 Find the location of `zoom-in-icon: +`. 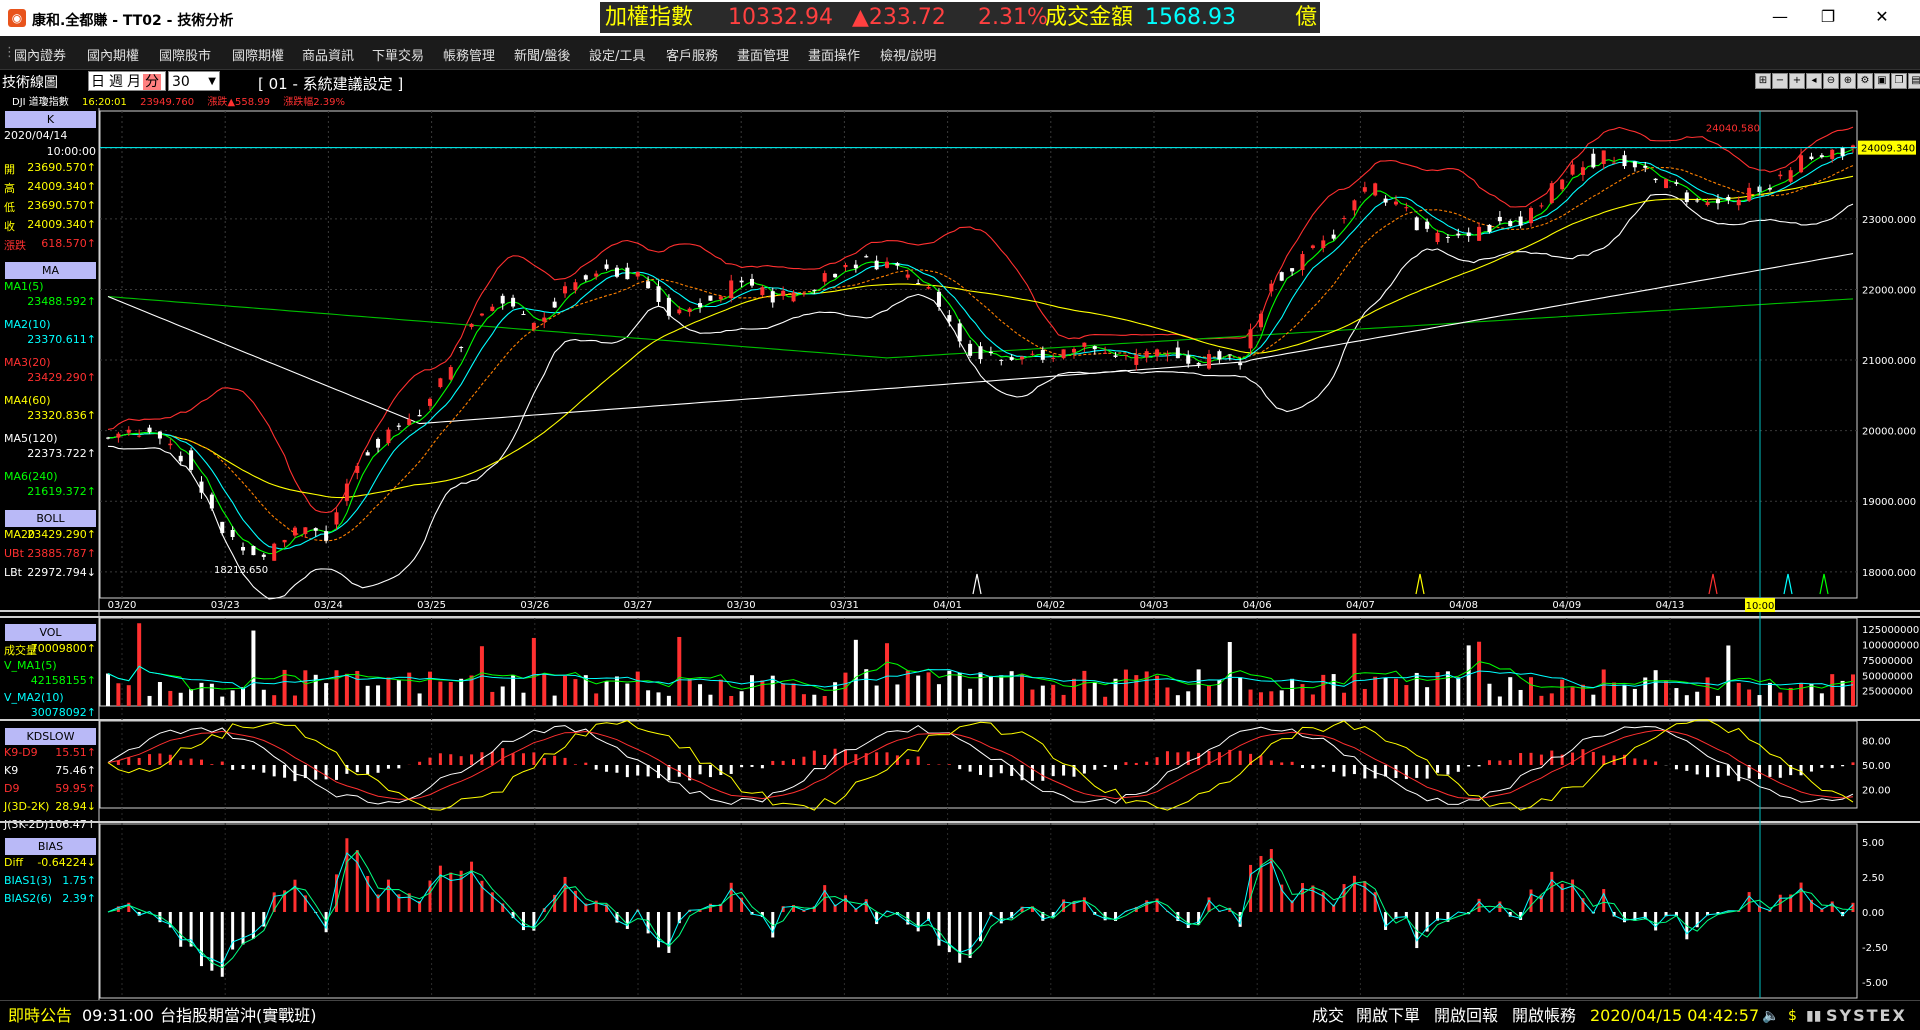

zoom-in-icon: + is located at coordinates (1797, 81).